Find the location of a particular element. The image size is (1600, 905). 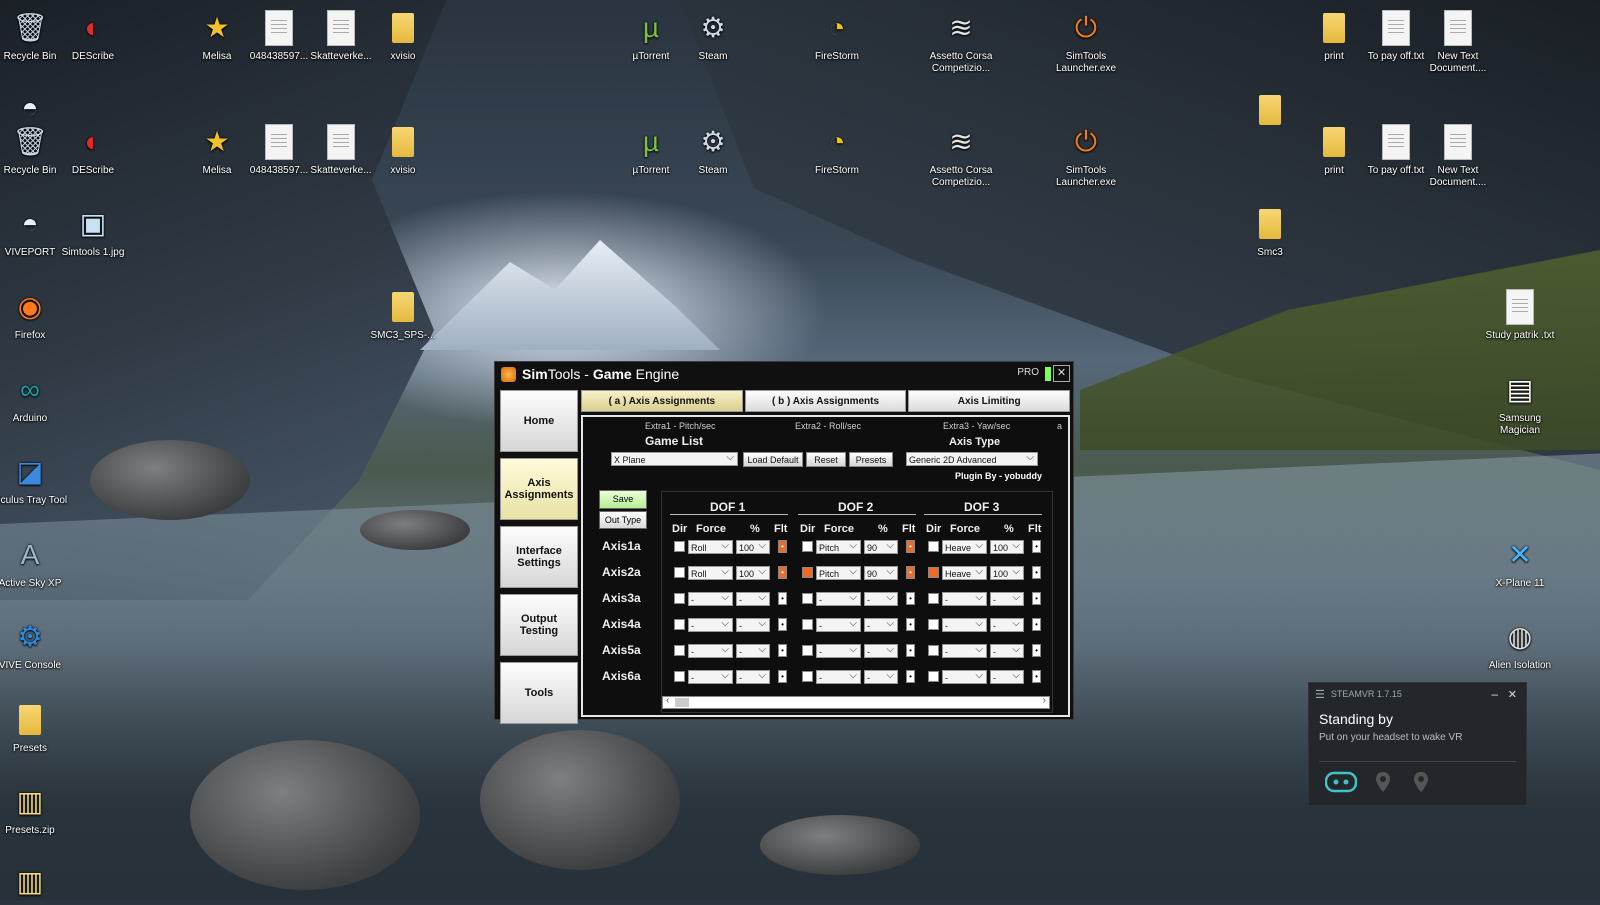

tab-axis-assignments-a: ( a ) Axis Assignments is located at coordinates (662, 401).